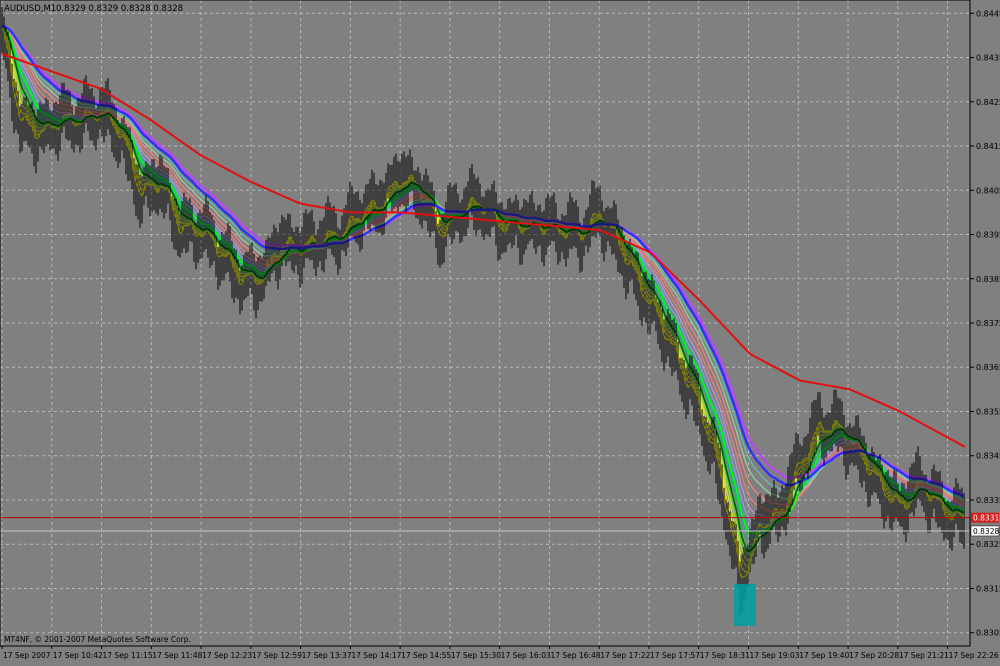 The width and height of the screenshot is (1000, 666). I want to click on x-tick-label: 17 Sep 19:40, so click(824, 655).